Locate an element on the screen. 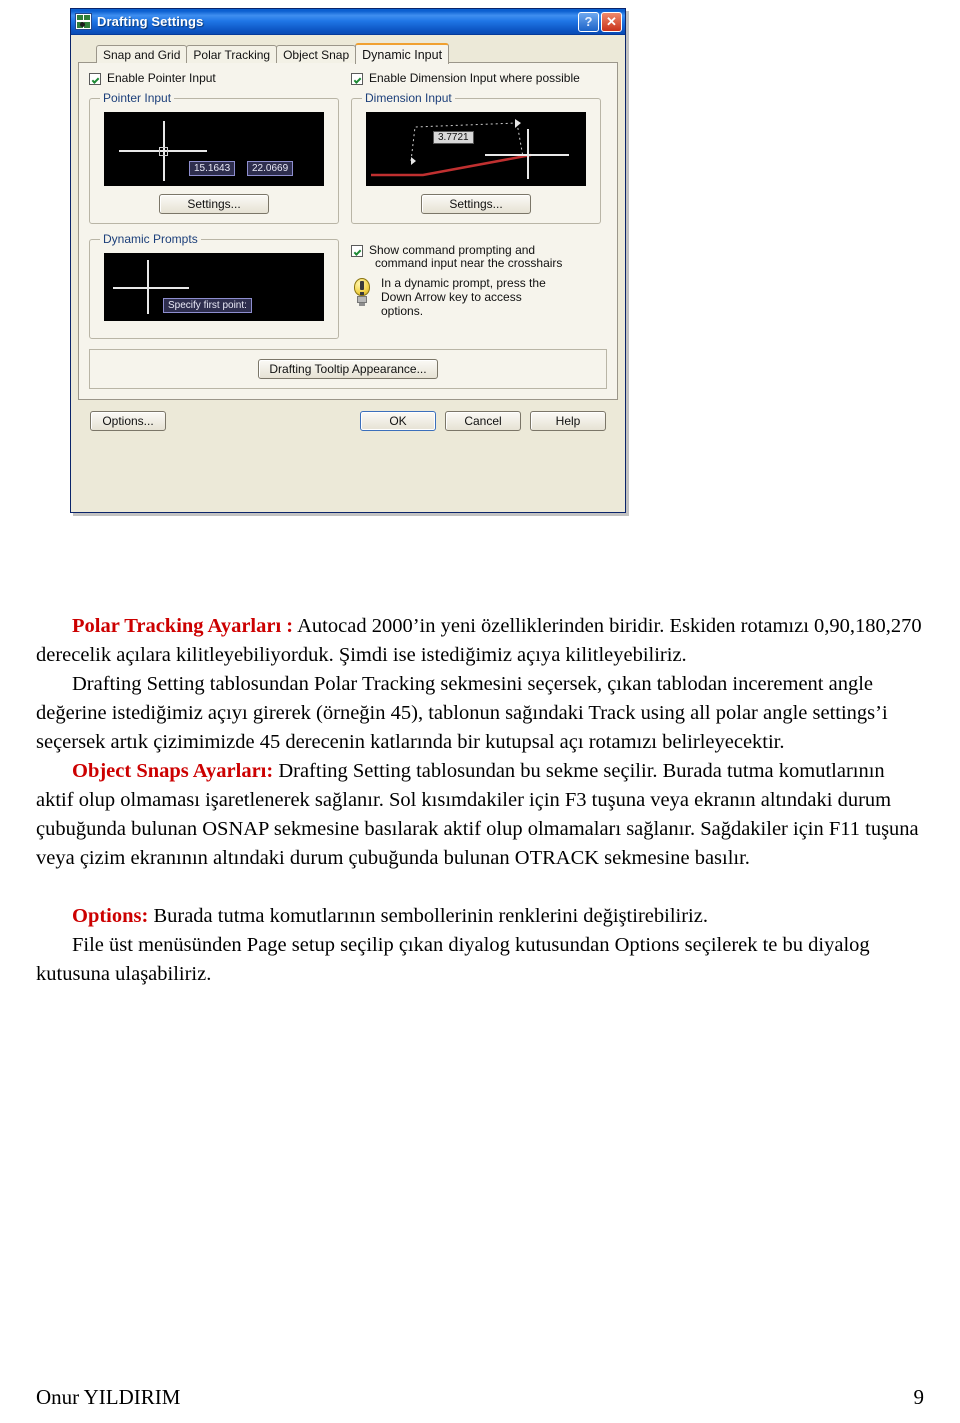  enable-pointer-input-row: Enable Pointer Input is located at coordinates (214, 78).